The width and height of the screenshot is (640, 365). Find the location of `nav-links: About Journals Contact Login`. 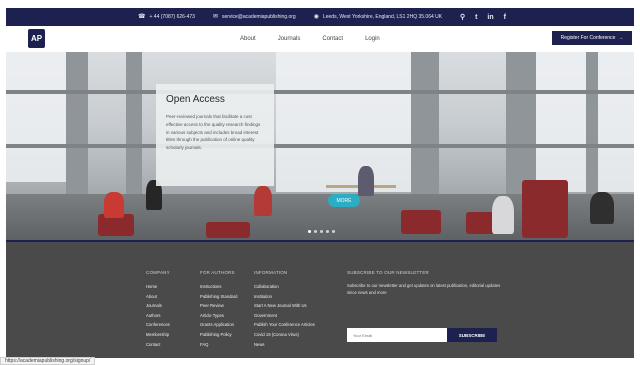

nav-links: About Journals Contact Login is located at coordinates (310, 39).